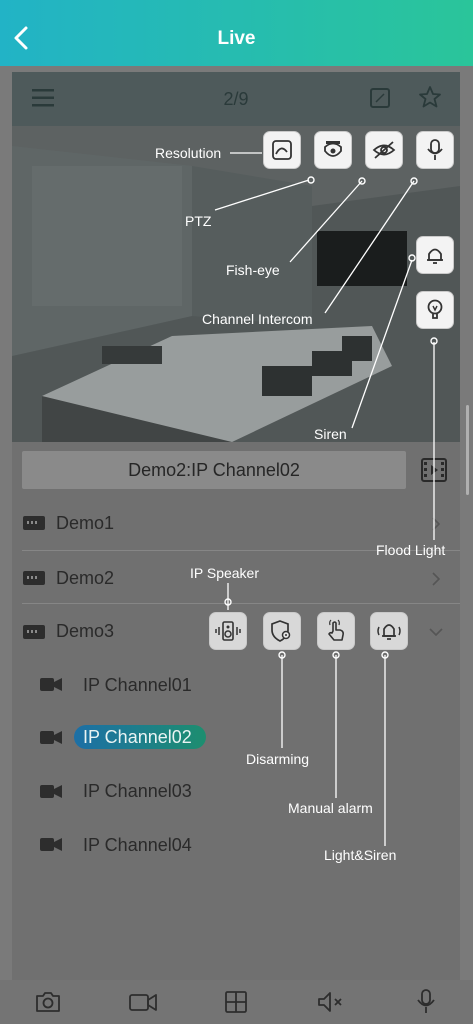 Image resolution: width=473 pixels, height=1024 pixels. I want to click on annotation-resolution: Resolution, so click(188, 153).